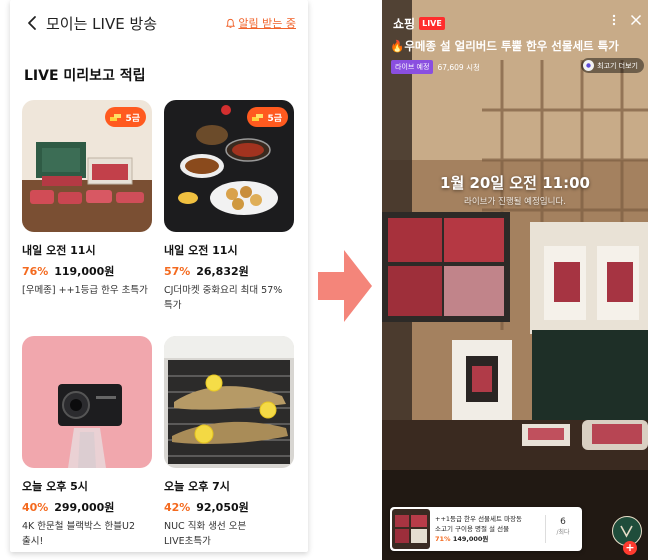 The image size is (648, 560). I want to click on price-row: 40% 299,000원, so click(87, 507).